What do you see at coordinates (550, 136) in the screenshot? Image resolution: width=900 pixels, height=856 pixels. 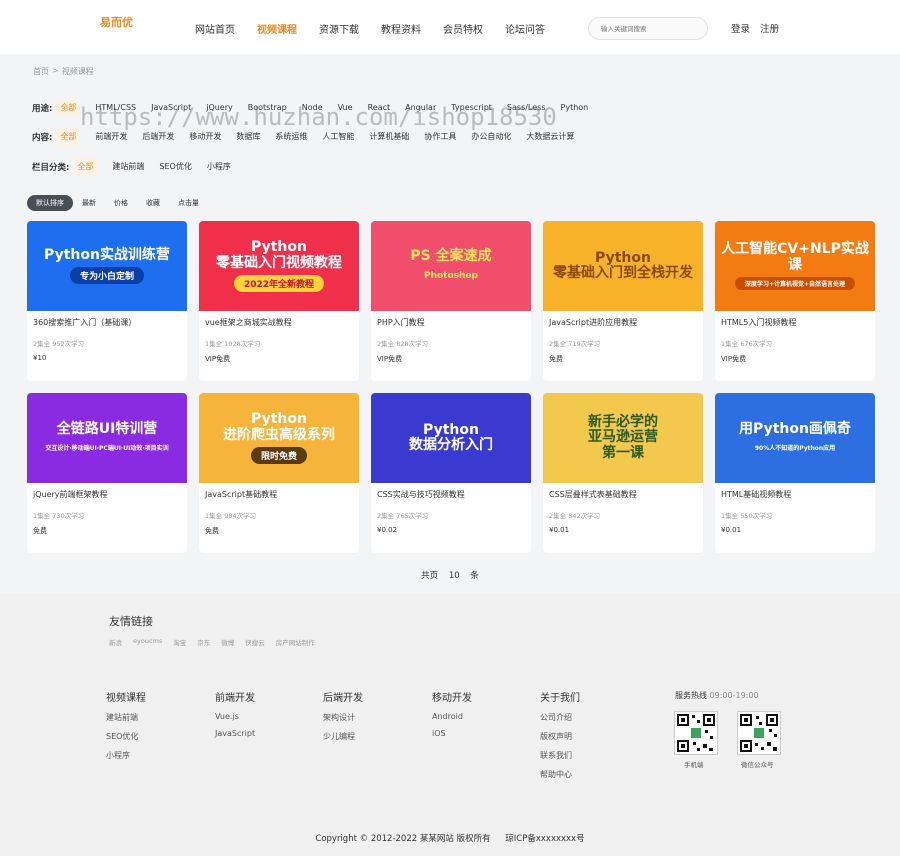 I see `filter-option: 大数据云计算` at bounding box center [550, 136].